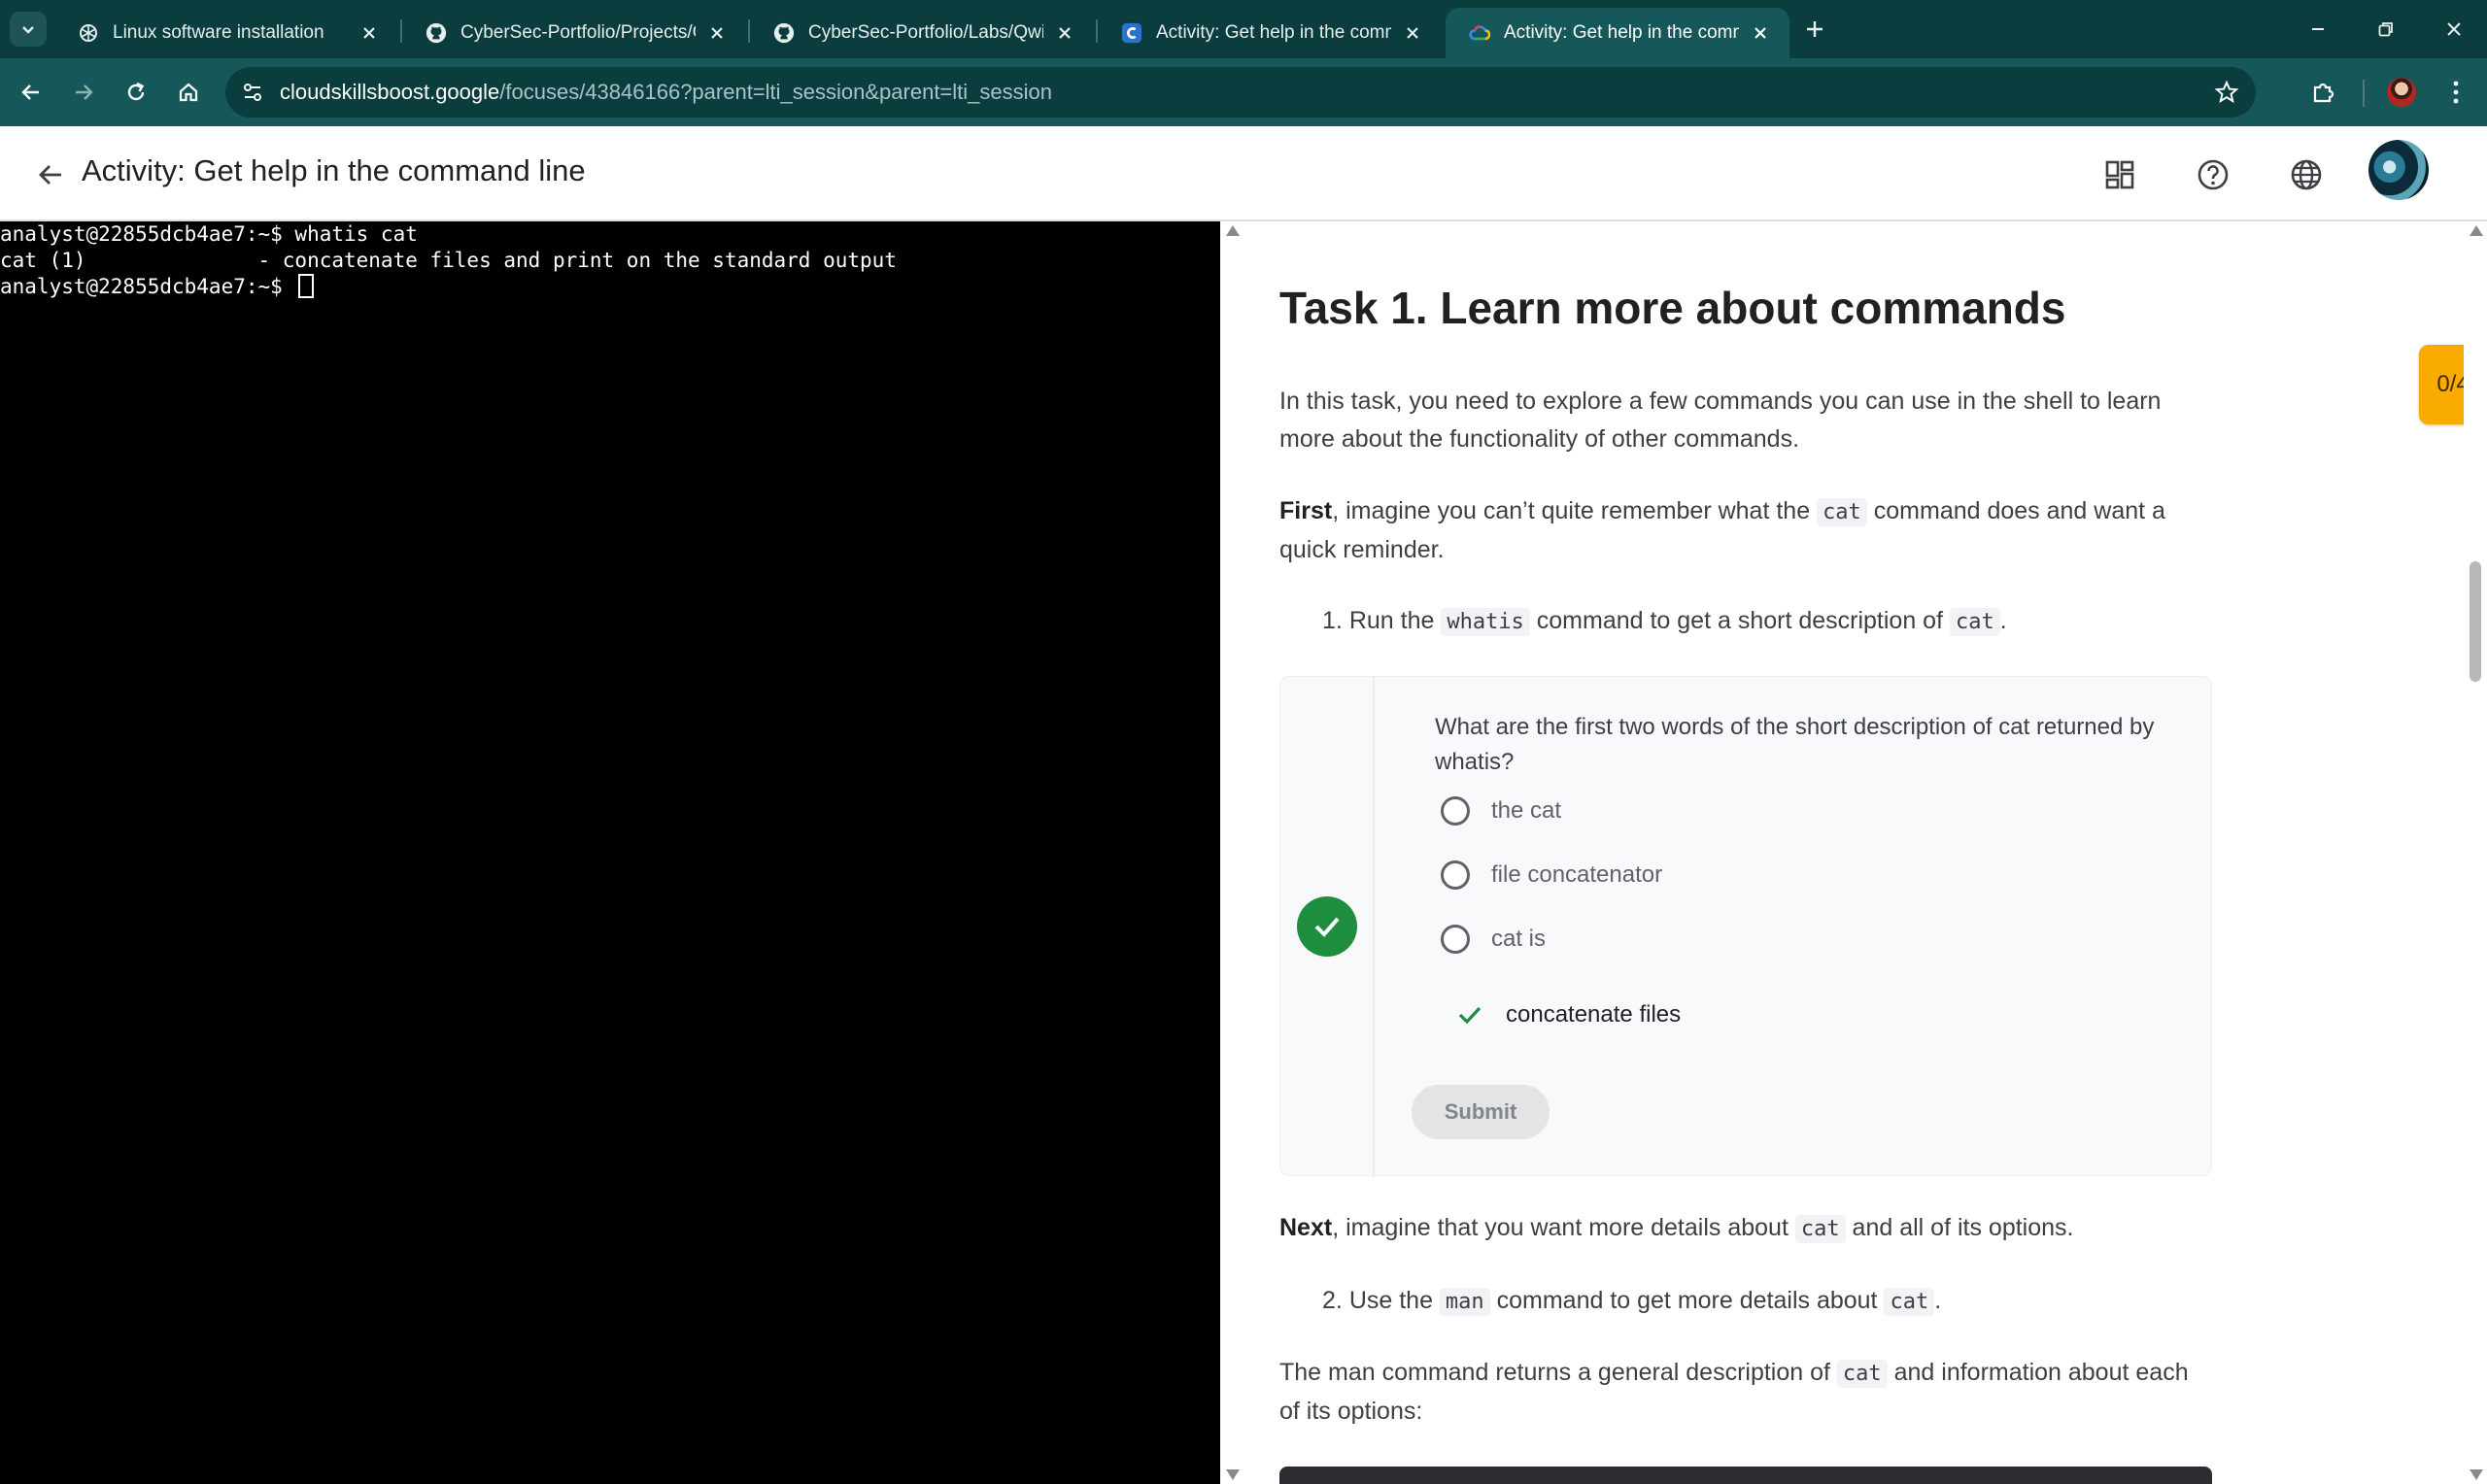 The height and width of the screenshot is (1484, 2487). I want to click on puzzle-icon, so click(2323, 93).